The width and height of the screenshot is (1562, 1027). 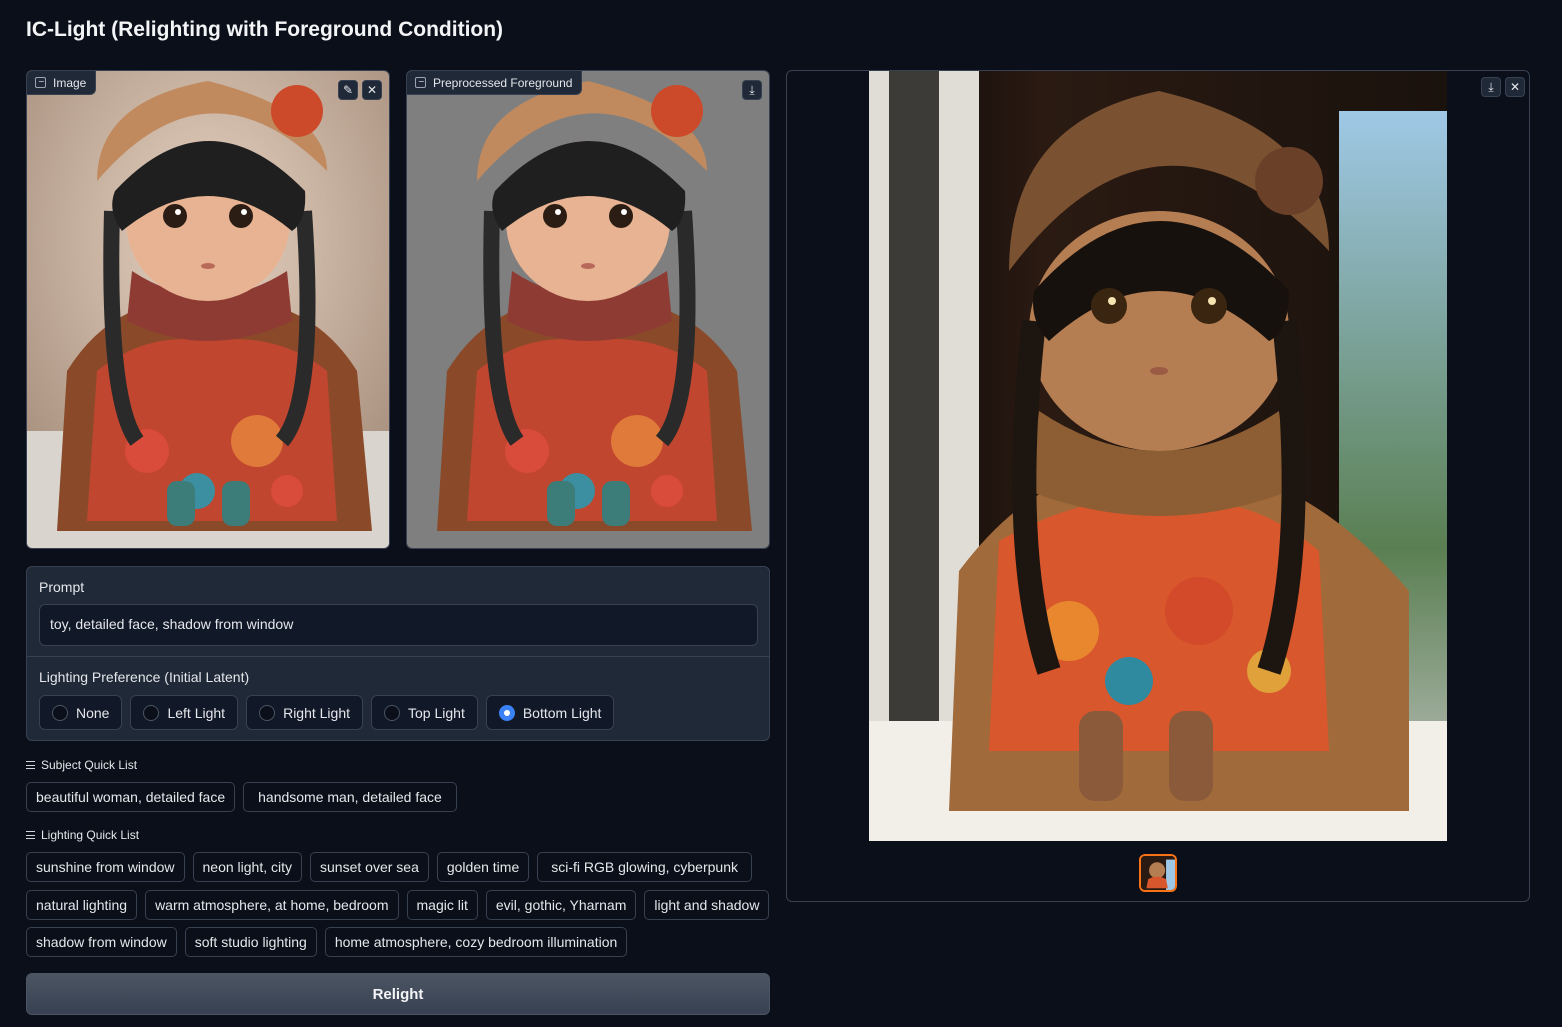 I want to click on gallery-thumbnail, so click(x=1158, y=873).